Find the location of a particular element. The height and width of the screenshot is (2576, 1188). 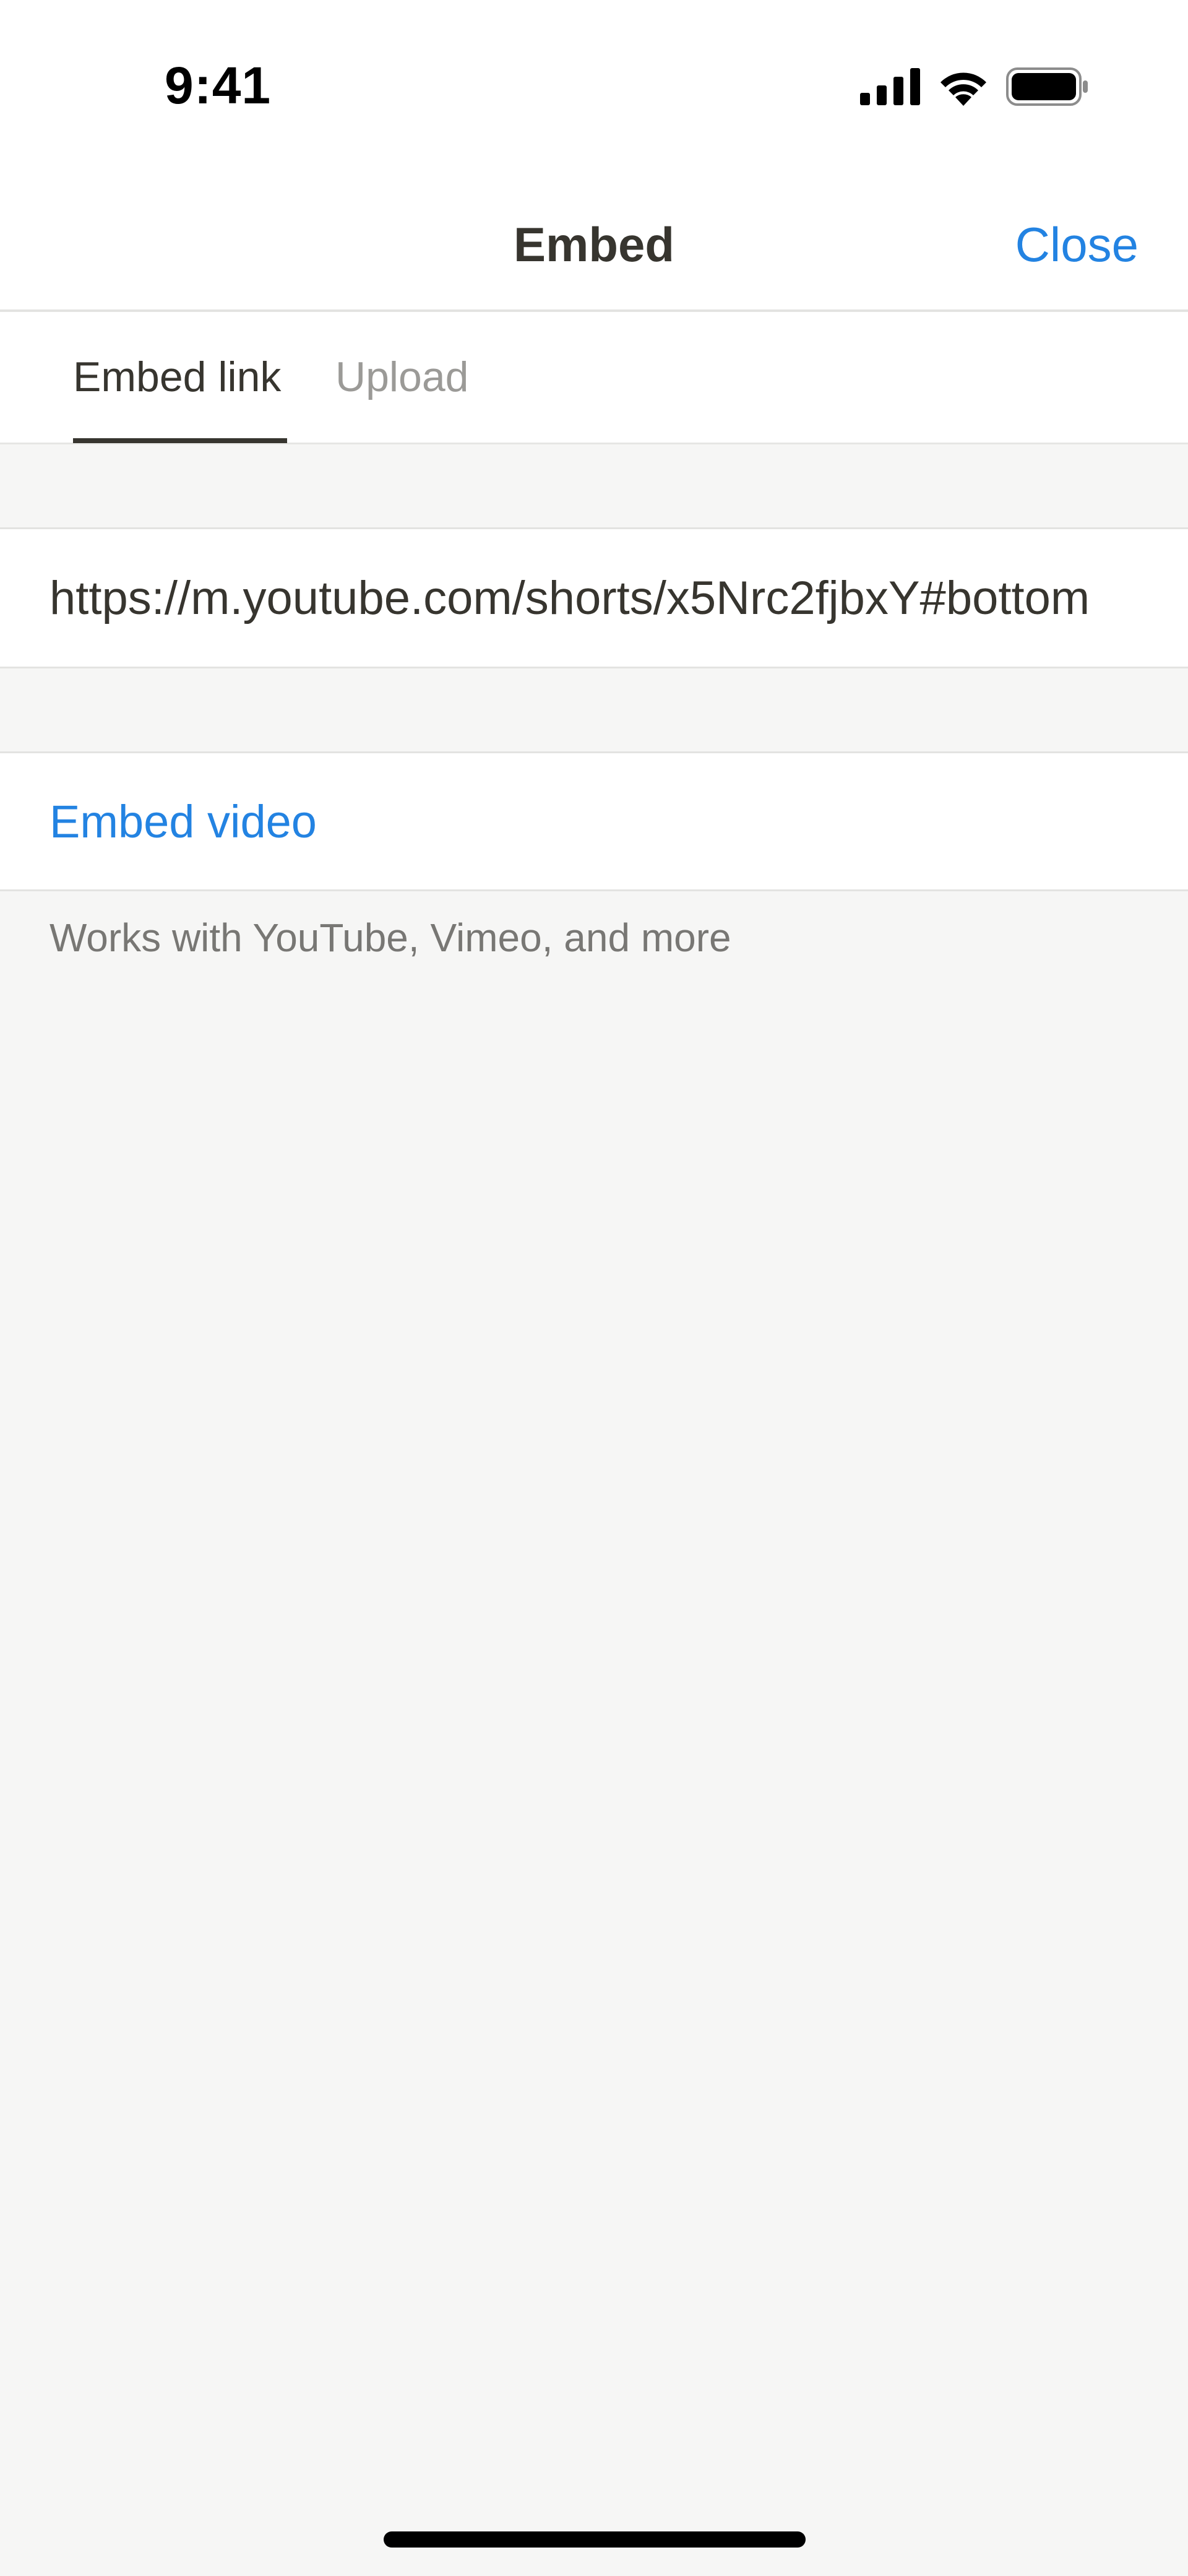

nav-bar: Embed Close is located at coordinates (594, 236).